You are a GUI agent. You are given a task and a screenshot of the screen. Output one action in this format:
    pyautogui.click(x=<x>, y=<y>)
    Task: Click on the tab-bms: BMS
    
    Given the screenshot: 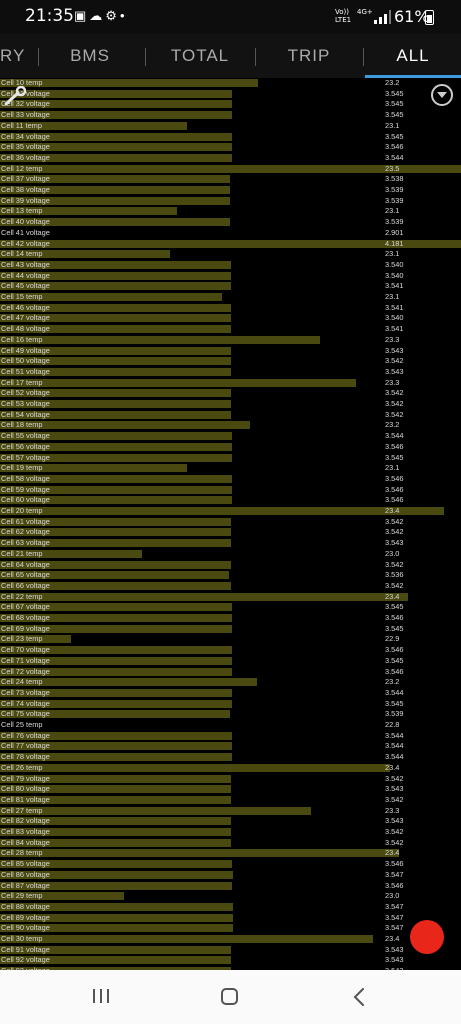 What is the action you would take?
    pyautogui.click(x=90, y=56)
    